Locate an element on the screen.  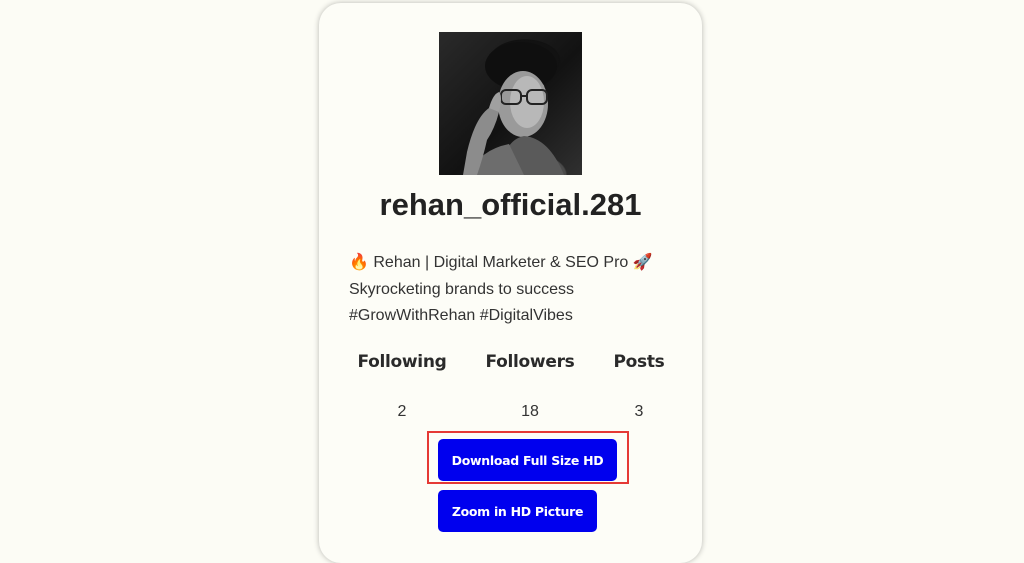
stat-count: 2 is located at coordinates (402, 411).